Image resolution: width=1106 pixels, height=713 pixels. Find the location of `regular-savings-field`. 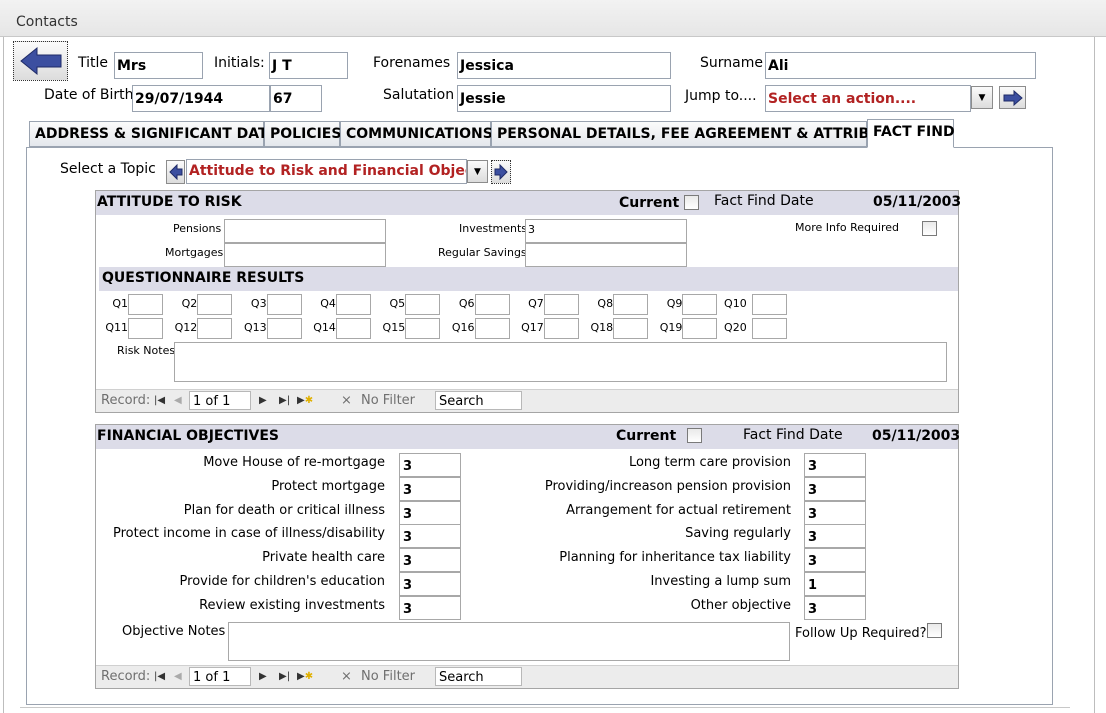

regular-savings-field is located at coordinates (606, 255).